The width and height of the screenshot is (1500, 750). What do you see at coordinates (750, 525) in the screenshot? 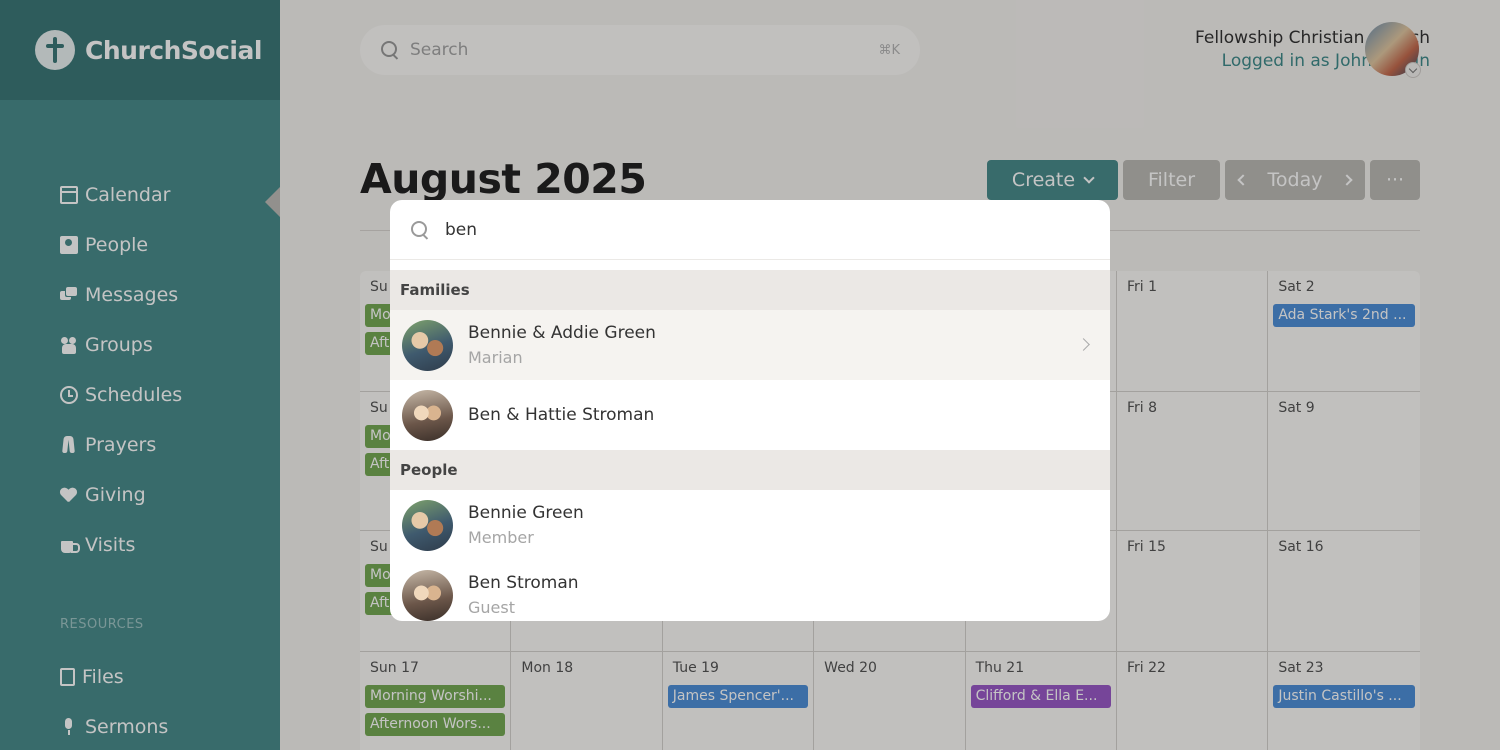
I see `search-result-person: Bennie Green Member` at bounding box center [750, 525].